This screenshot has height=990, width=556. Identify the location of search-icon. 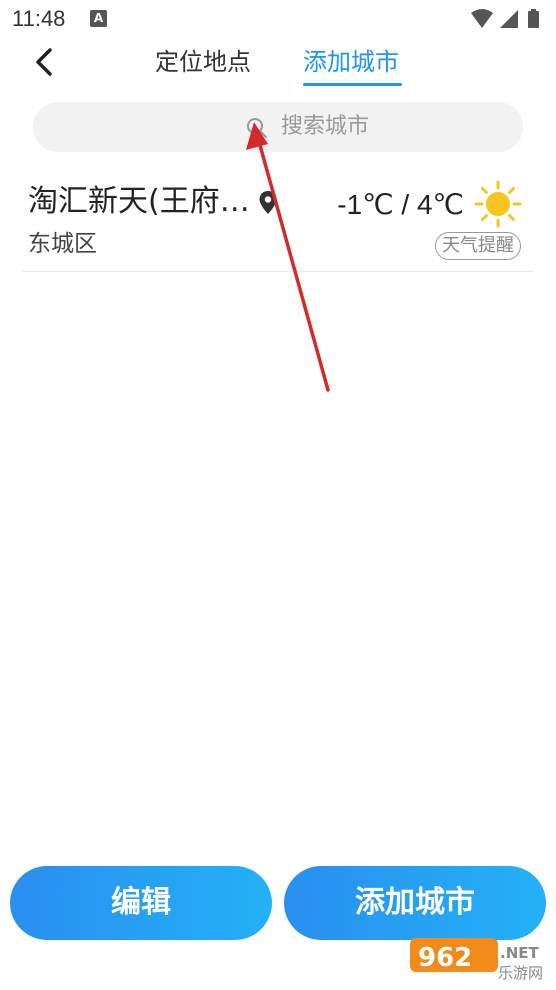
(257, 128).